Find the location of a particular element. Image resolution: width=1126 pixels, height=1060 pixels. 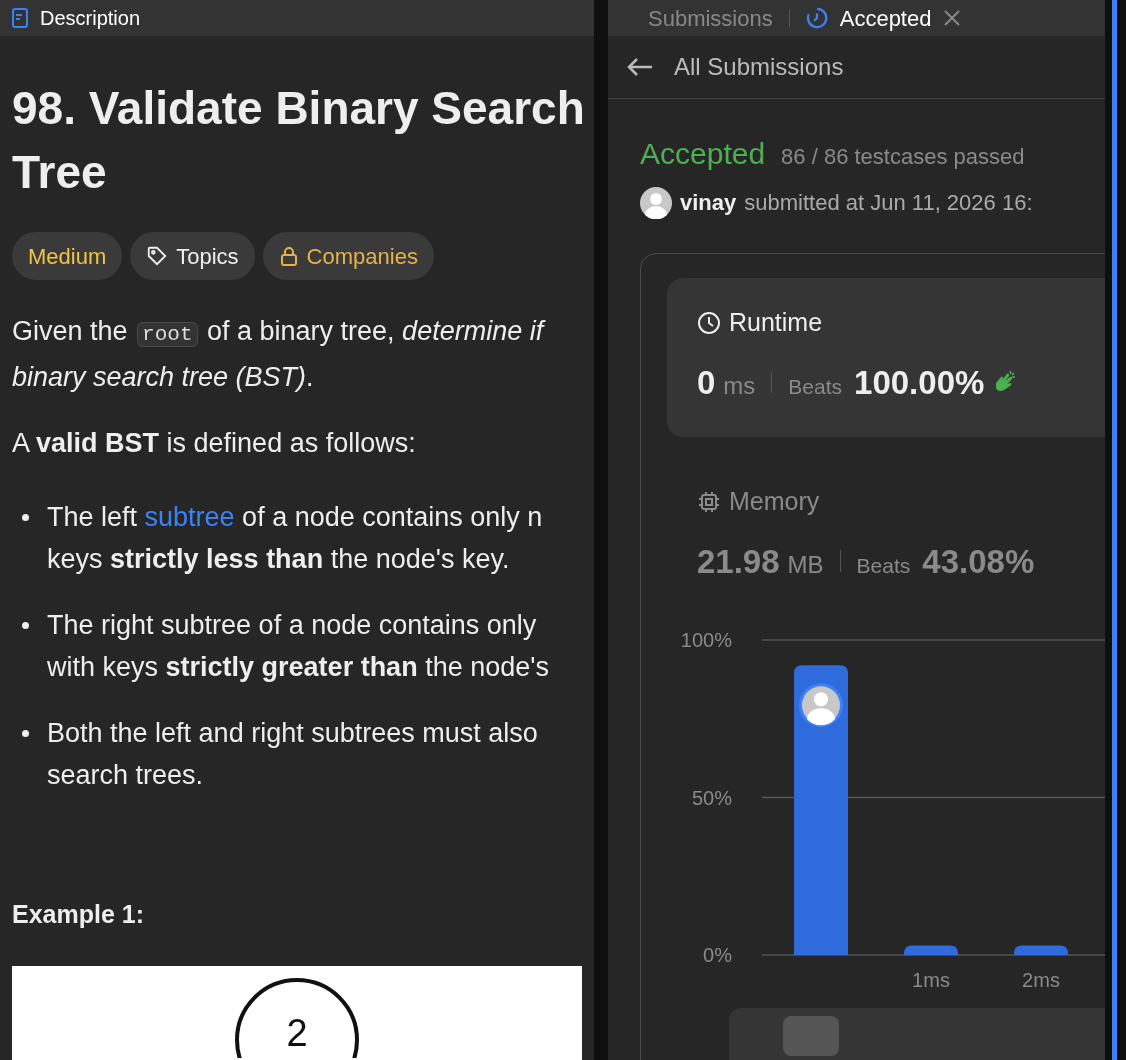

submitted-text: submitted at Jun 11, 2026 16: is located at coordinates (888, 203).